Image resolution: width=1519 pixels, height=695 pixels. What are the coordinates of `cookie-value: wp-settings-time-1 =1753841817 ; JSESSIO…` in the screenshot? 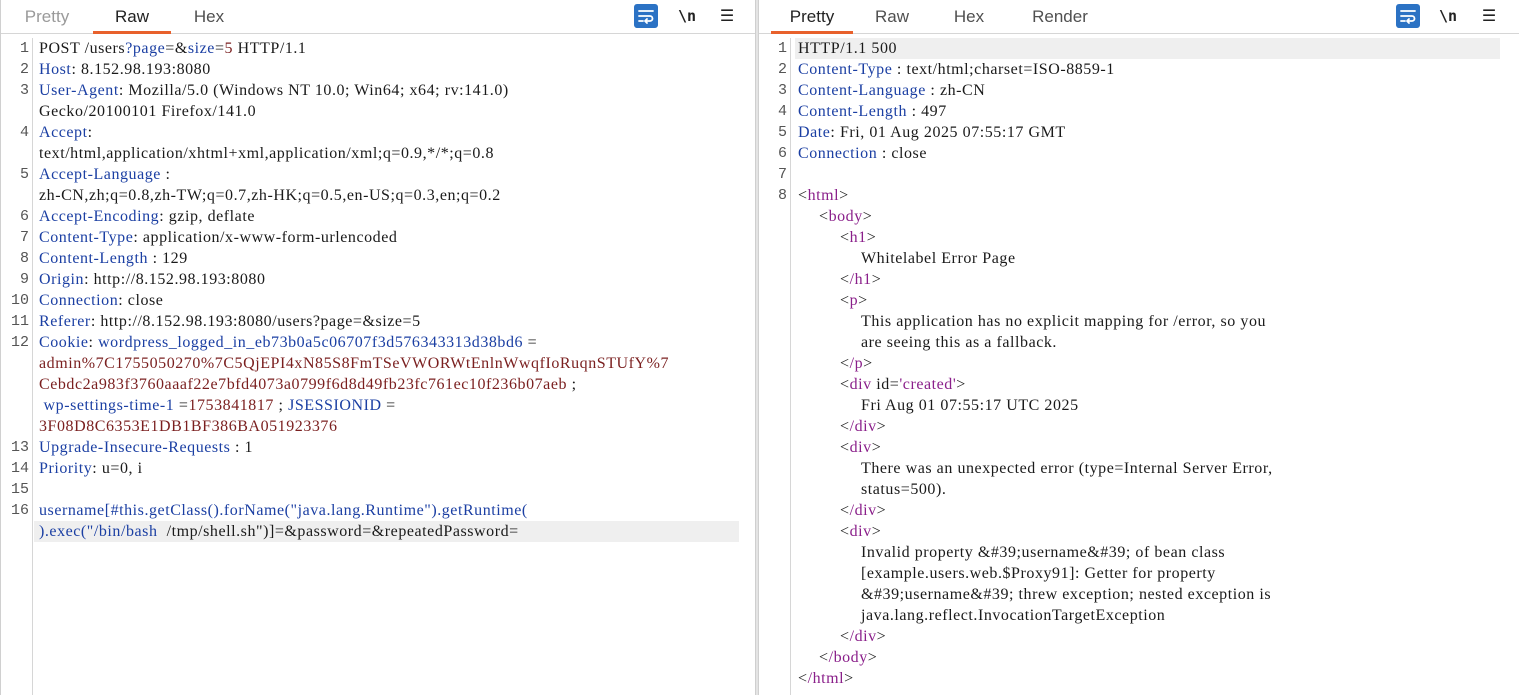 It's located at (217, 405).